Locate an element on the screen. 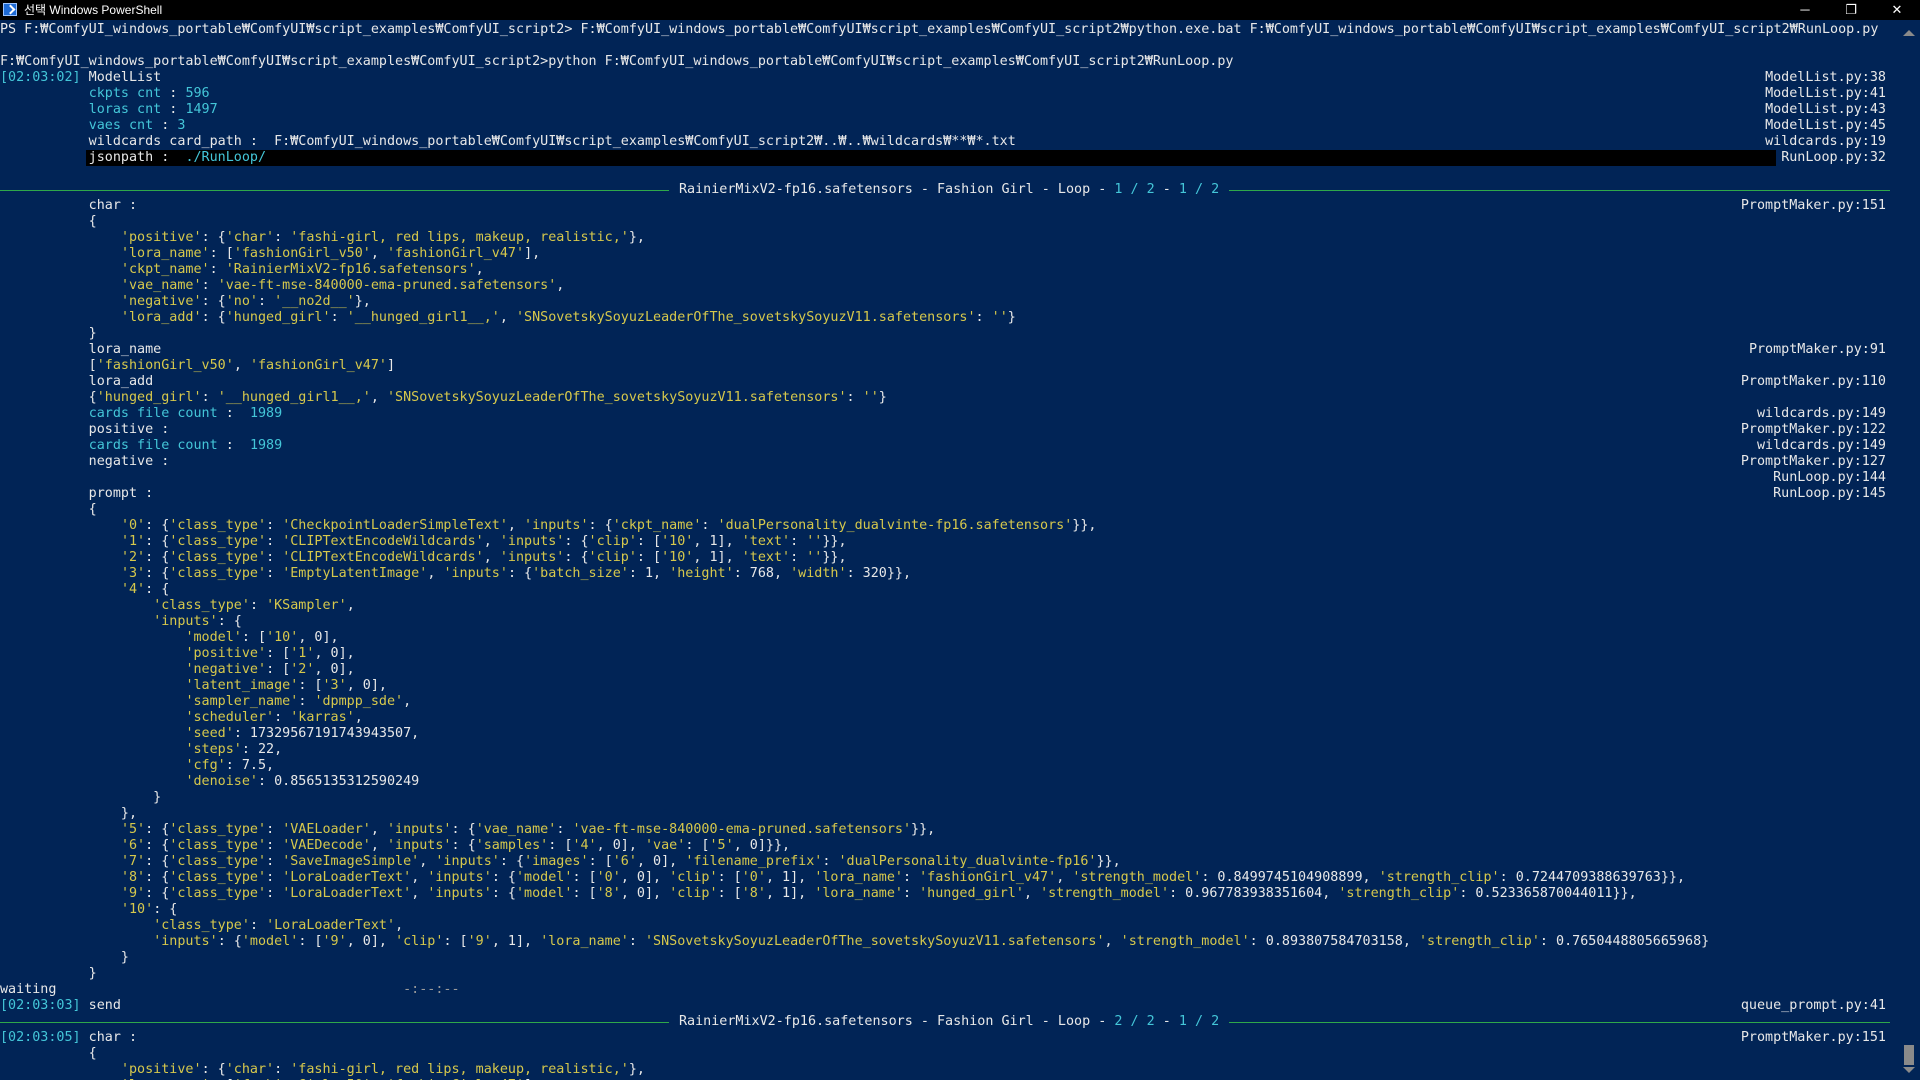 This screenshot has width=1920, height=1080. text-segment: 'EmptyLatentImage' is located at coordinates (355, 573).